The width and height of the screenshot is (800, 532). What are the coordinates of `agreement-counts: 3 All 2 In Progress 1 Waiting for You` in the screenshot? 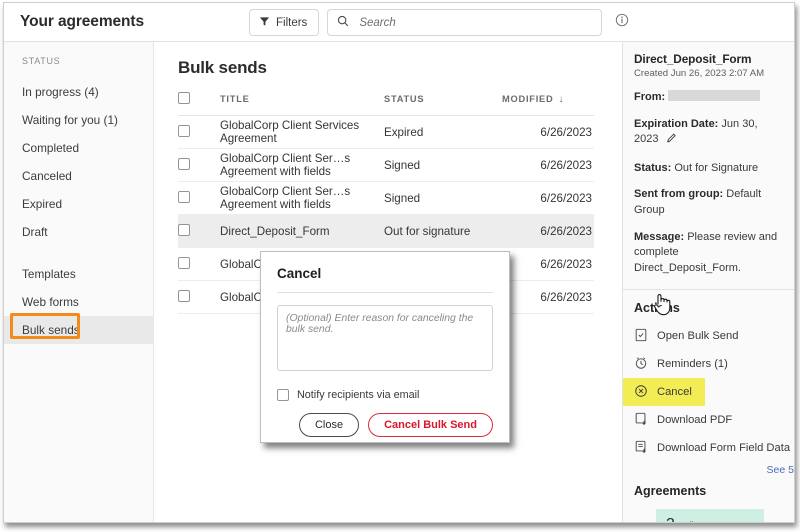 It's located at (710, 515).